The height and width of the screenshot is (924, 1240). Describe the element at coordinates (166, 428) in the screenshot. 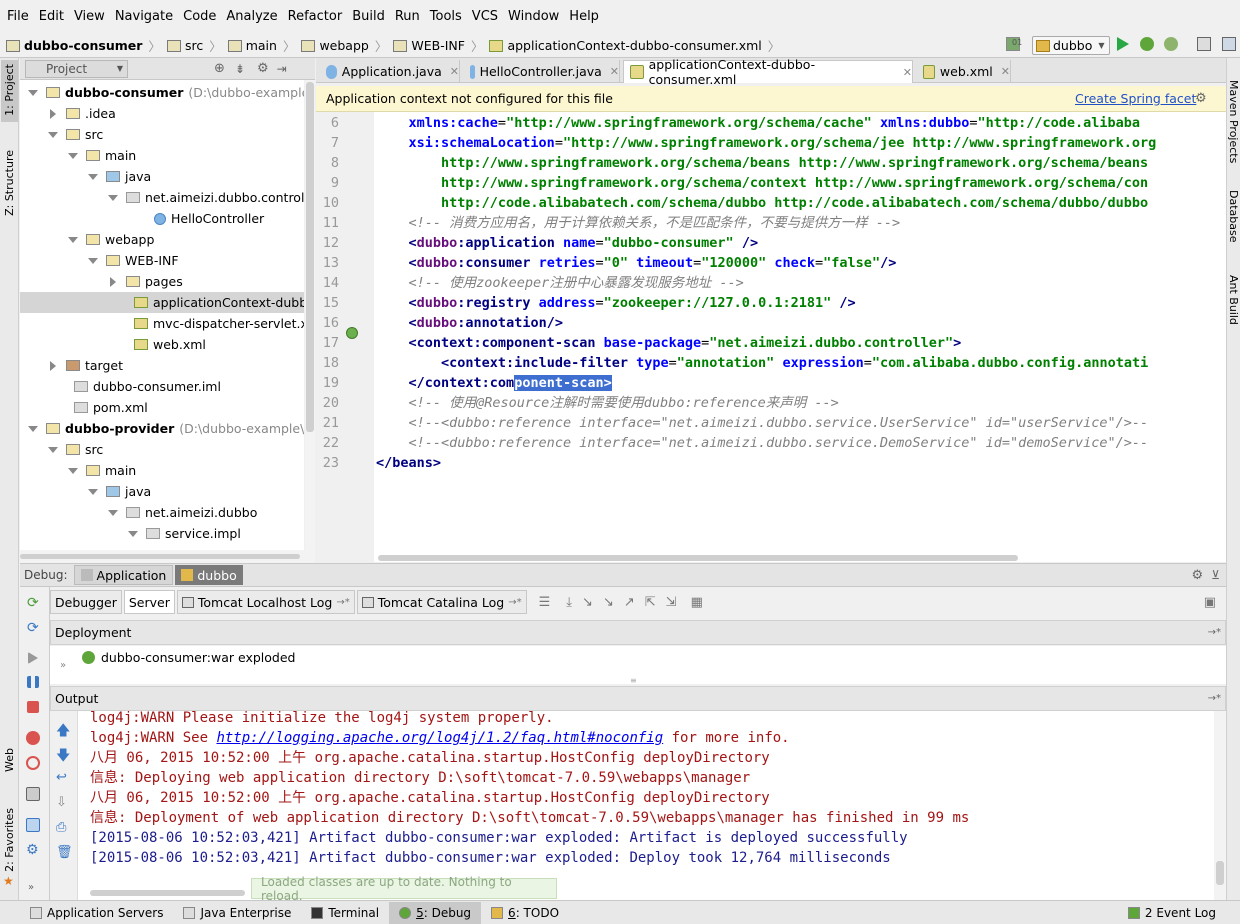

I see `tree-node: dubbo-provider (D:\dubbo-example\dub` at that location.